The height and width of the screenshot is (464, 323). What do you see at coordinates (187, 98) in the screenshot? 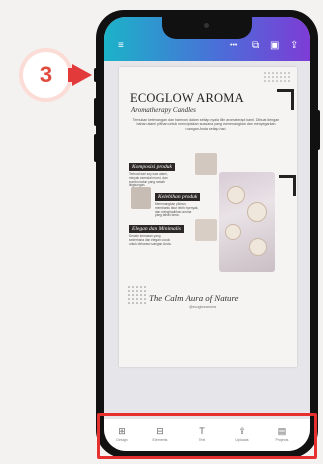
I see `brand-title: ECOGLOW AROMA` at bounding box center [187, 98].